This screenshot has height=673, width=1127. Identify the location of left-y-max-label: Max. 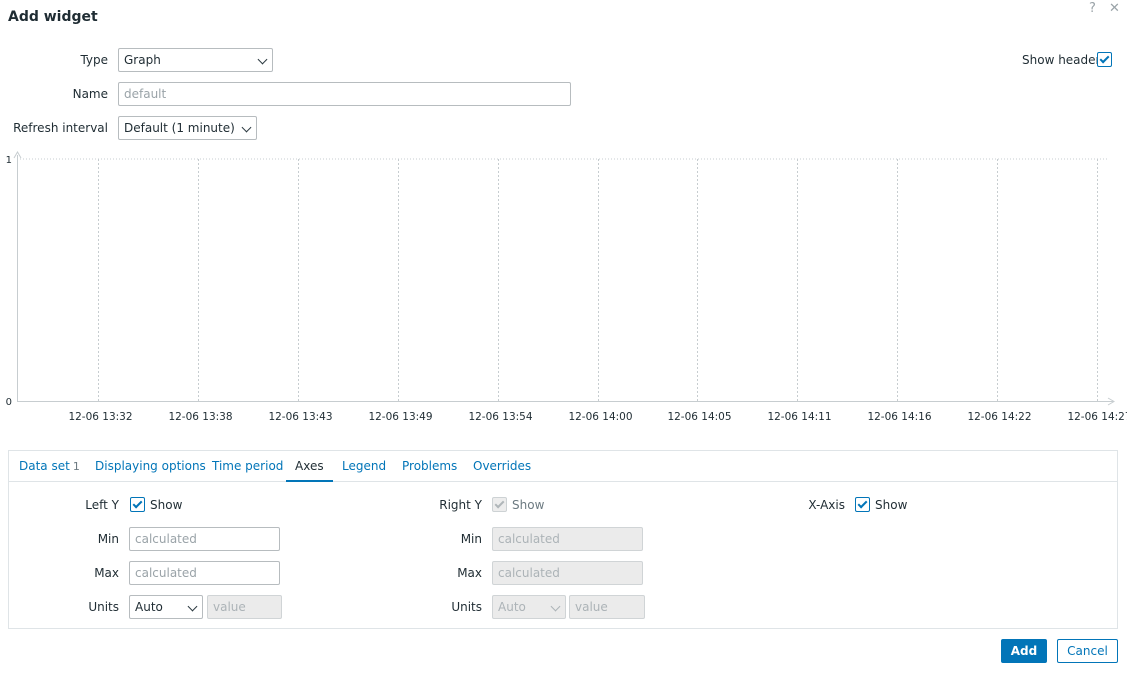
(106, 573).